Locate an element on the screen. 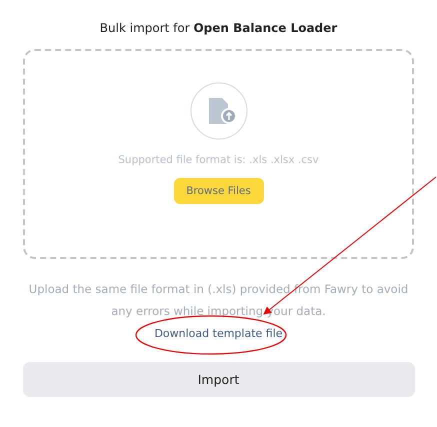 The image size is (437, 427). dialog-title: Bulk import for Open Balance Loader is located at coordinates (219, 28).